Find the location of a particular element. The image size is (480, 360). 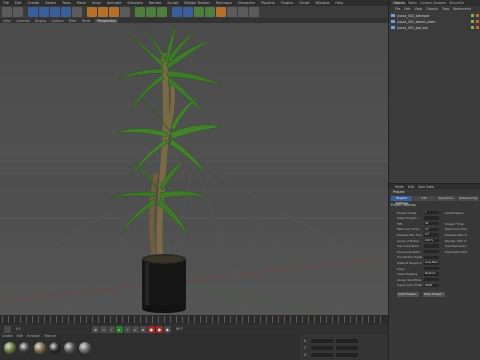

menu-item-sculpt: Sculpt is located at coordinates (172, 3).